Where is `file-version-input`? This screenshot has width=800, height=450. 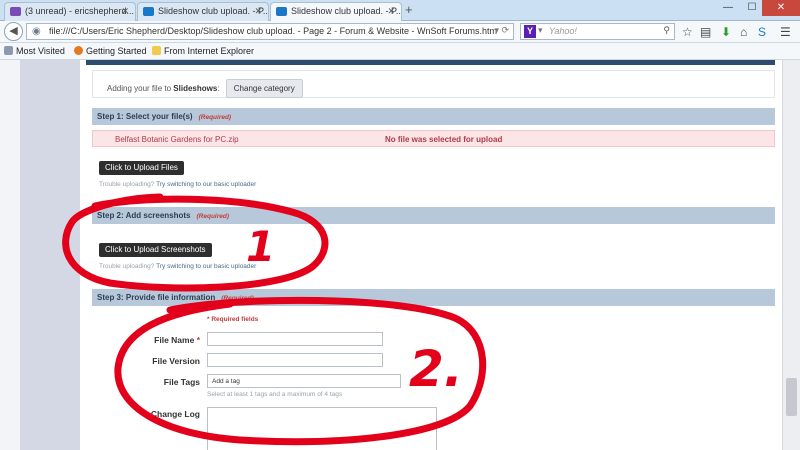 file-version-input is located at coordinates (295, 360).